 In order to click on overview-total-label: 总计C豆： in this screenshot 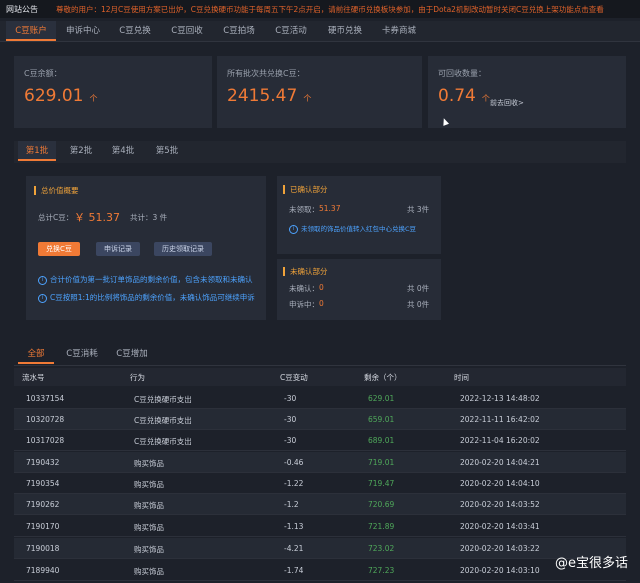, I will do `click(56, 217)`.